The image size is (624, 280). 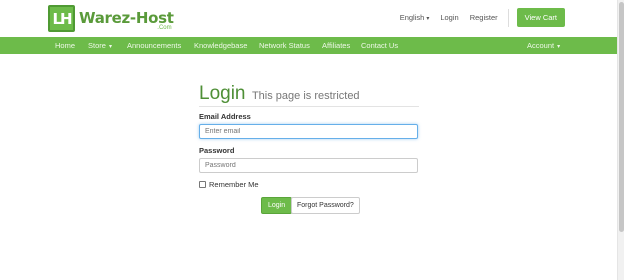 What do you see at coordinates (379, 45) in the screenshot?
I see `nav-contact-us: Contact Us` at bounding box center [379, 45].